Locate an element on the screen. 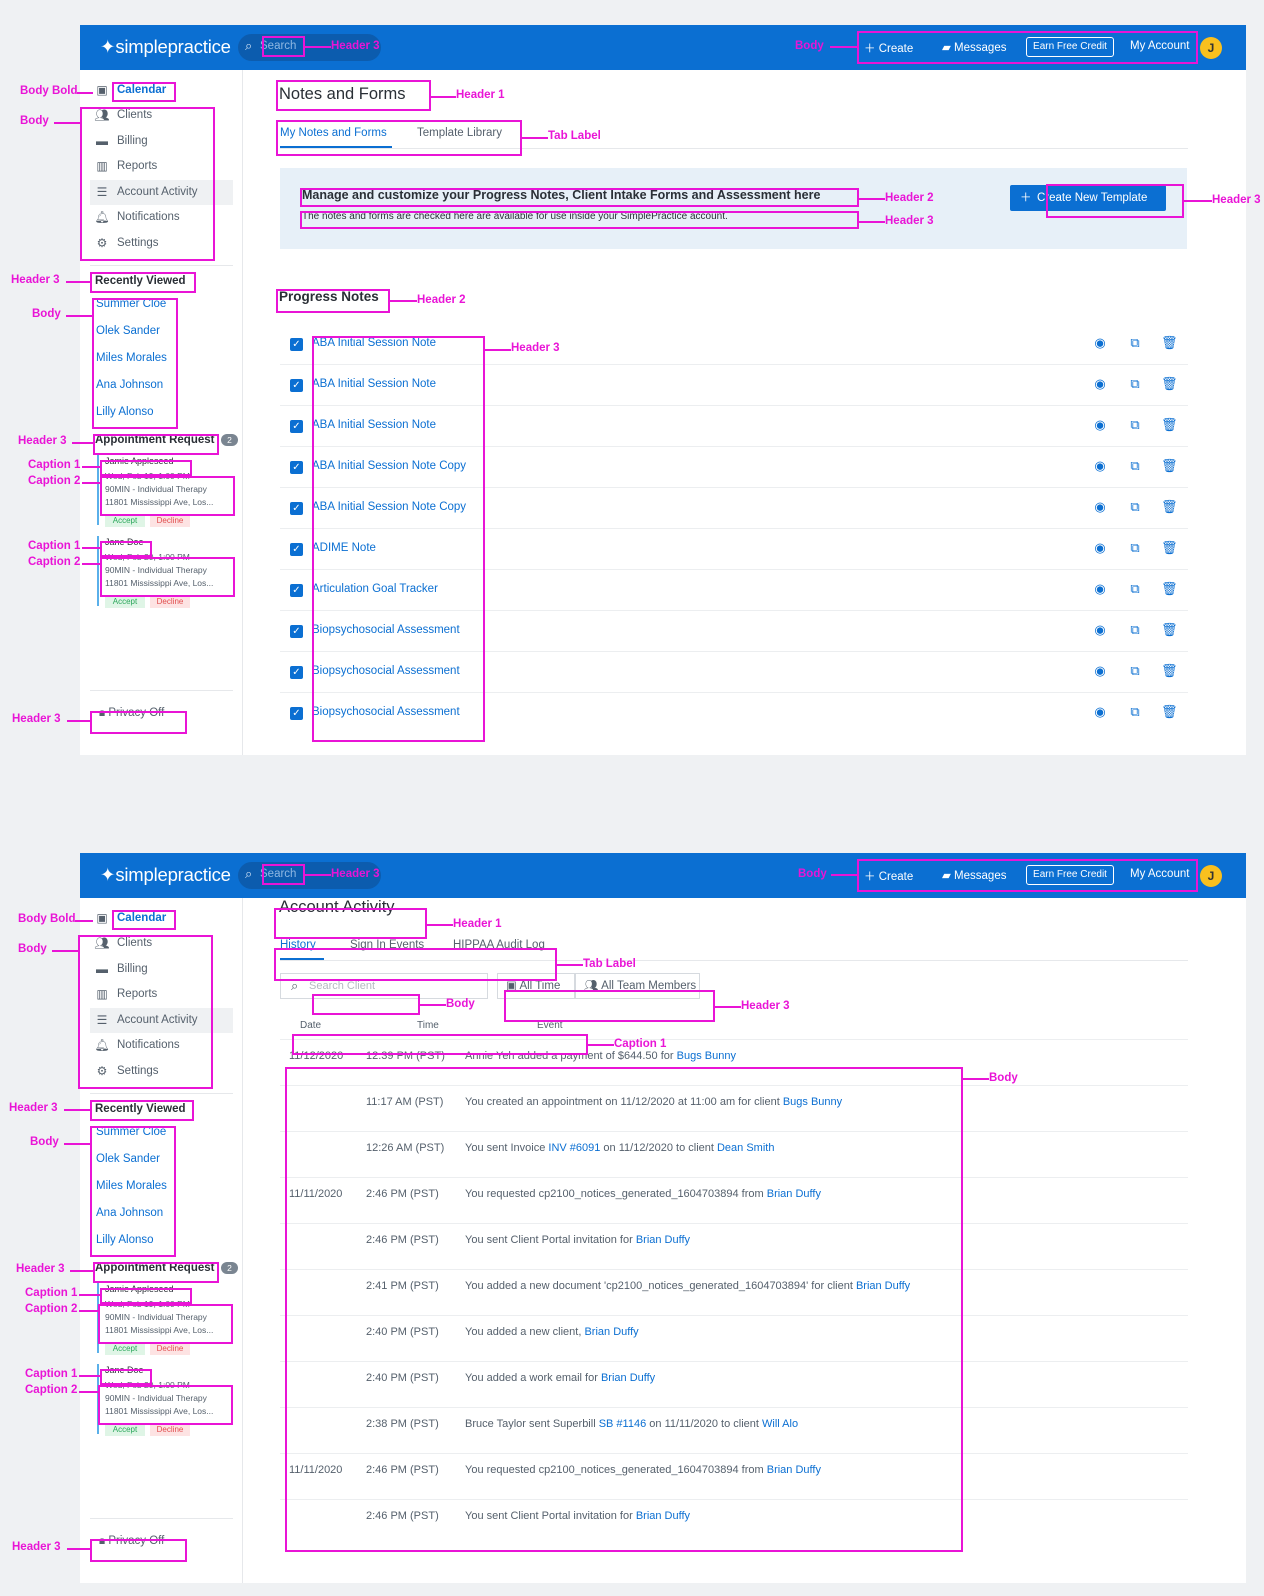 Image resolution: width=1264 pixels, height=1596 pixels. search-icon: ⌕ is located at coordinates (249, 873).